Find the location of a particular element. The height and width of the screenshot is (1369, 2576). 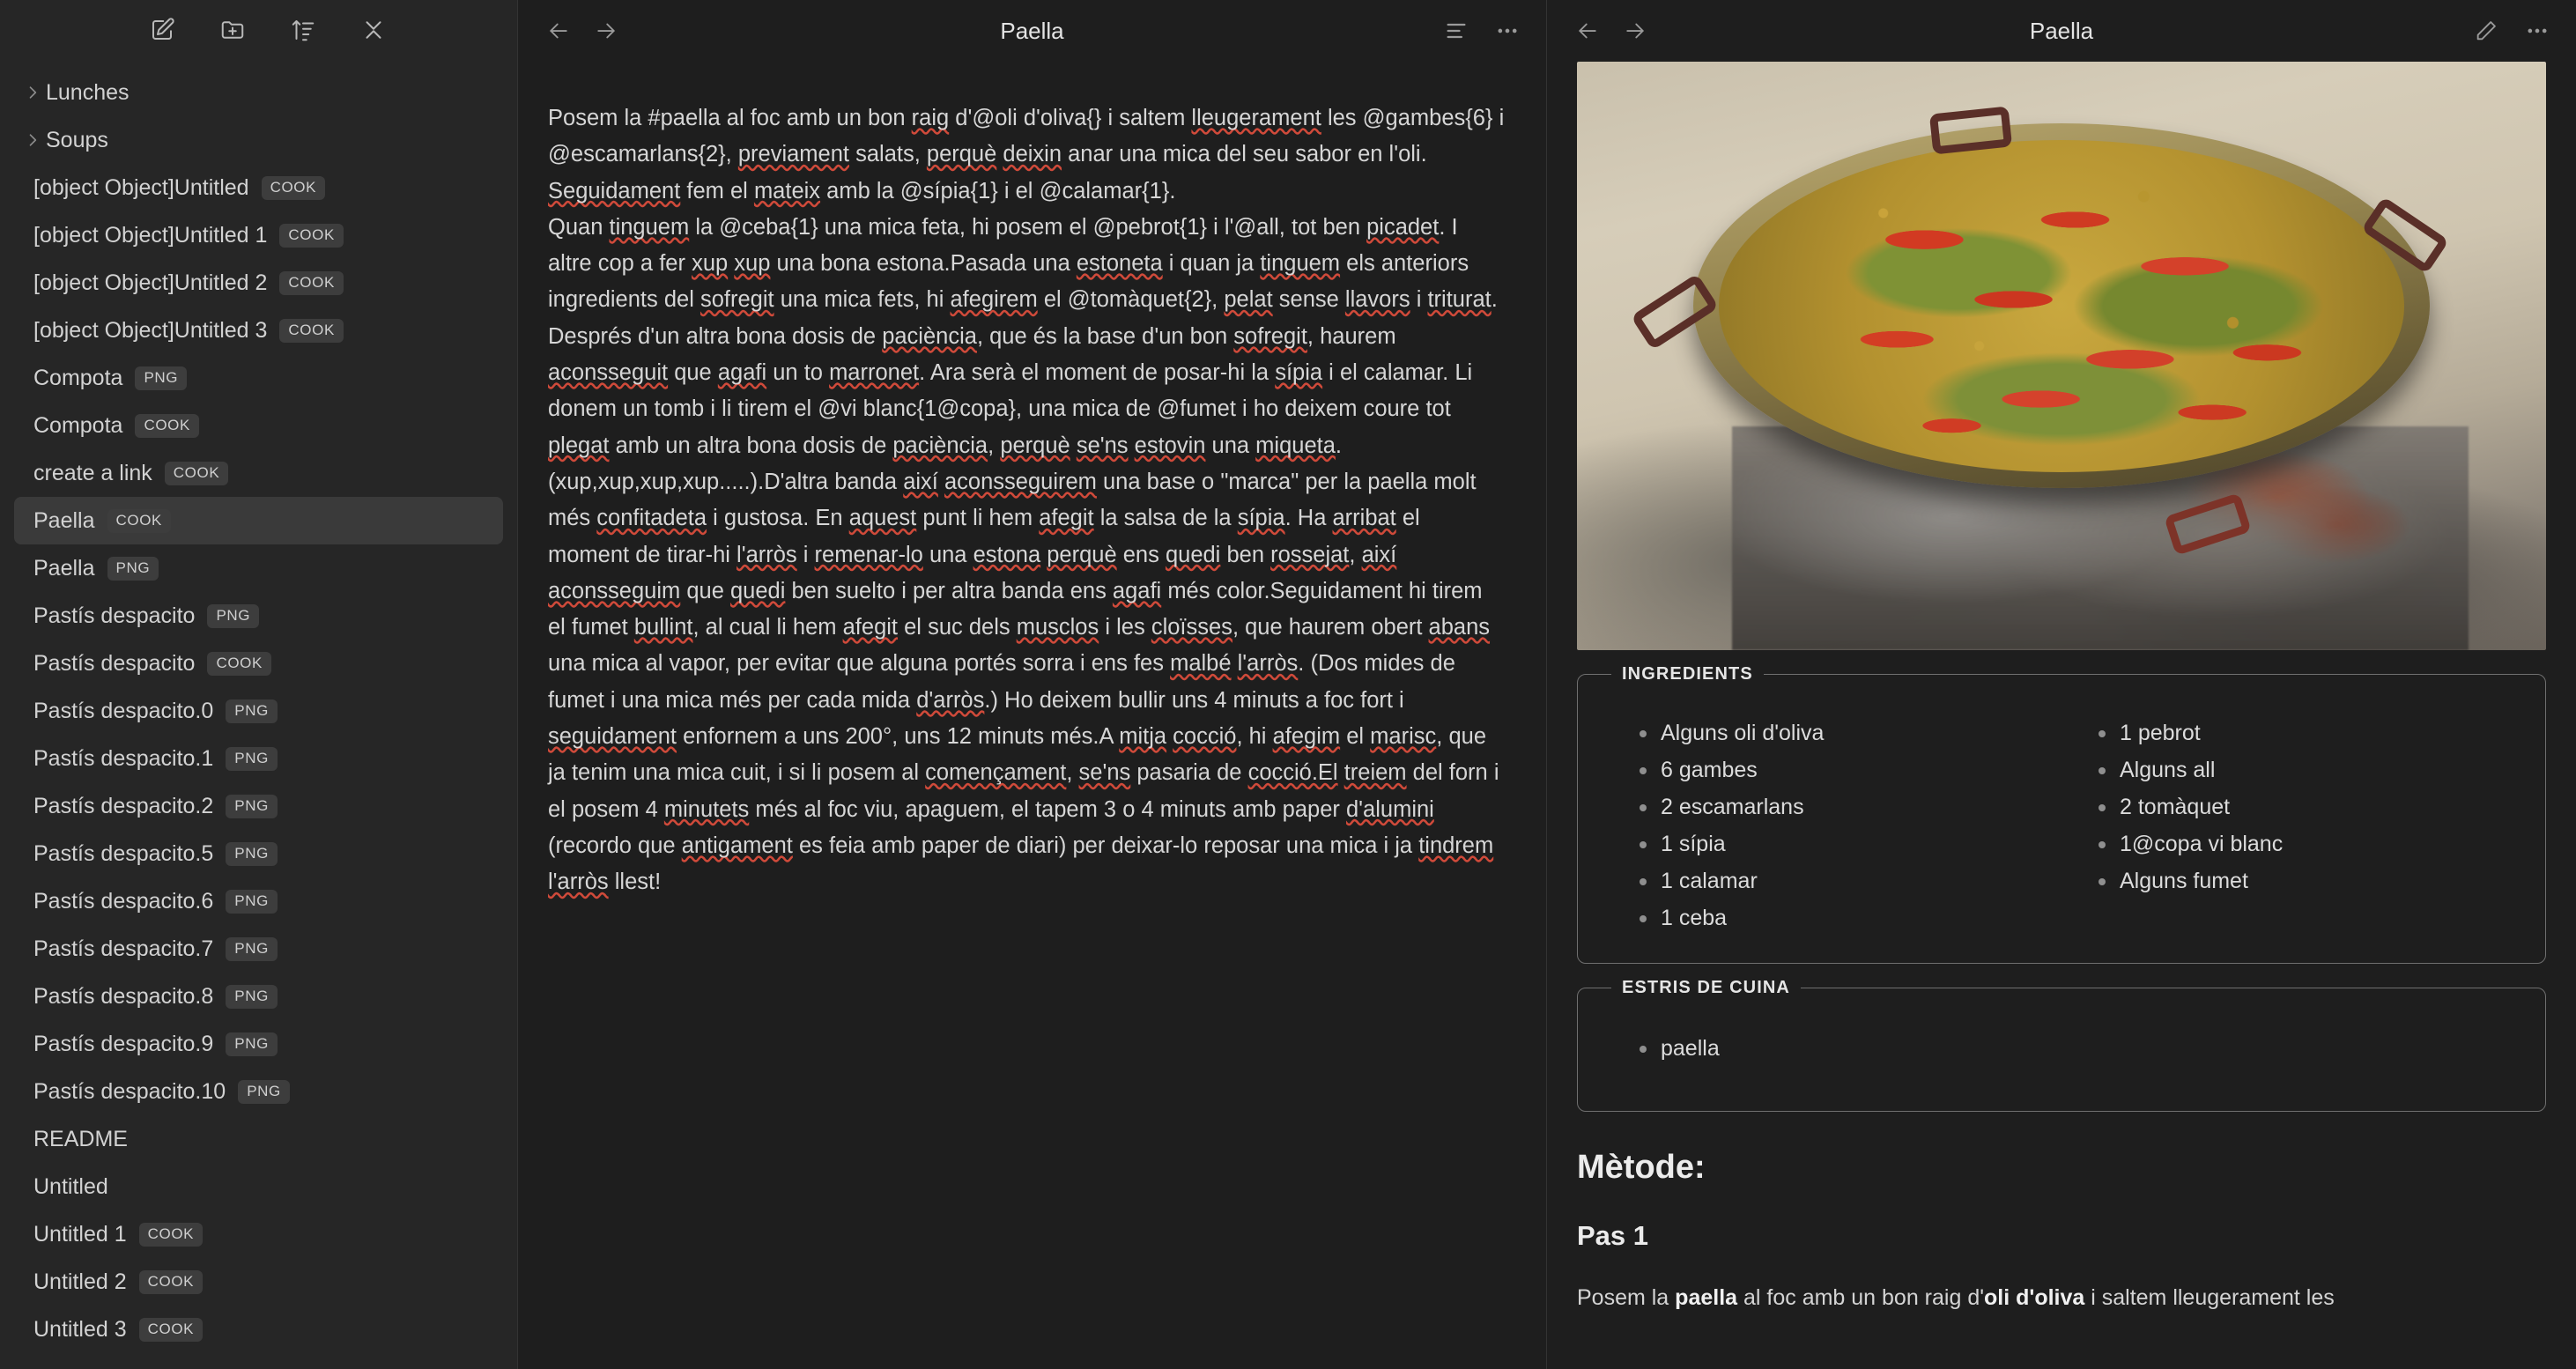

spellcheck-word: se'ns is located at coordinates (1103, 445).